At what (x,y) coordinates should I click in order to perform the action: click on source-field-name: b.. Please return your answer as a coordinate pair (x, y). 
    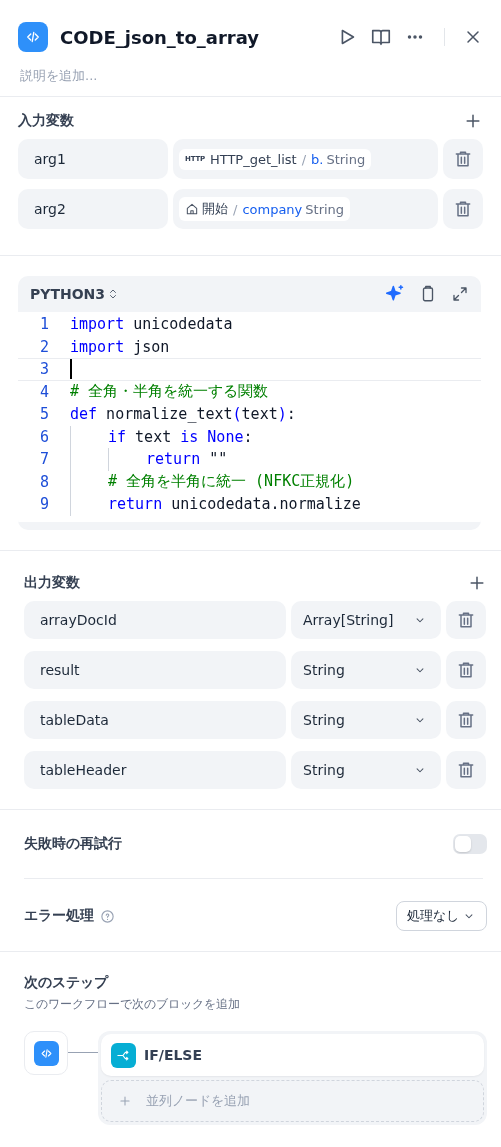
    Looking at the image, I should click on (317, 159).